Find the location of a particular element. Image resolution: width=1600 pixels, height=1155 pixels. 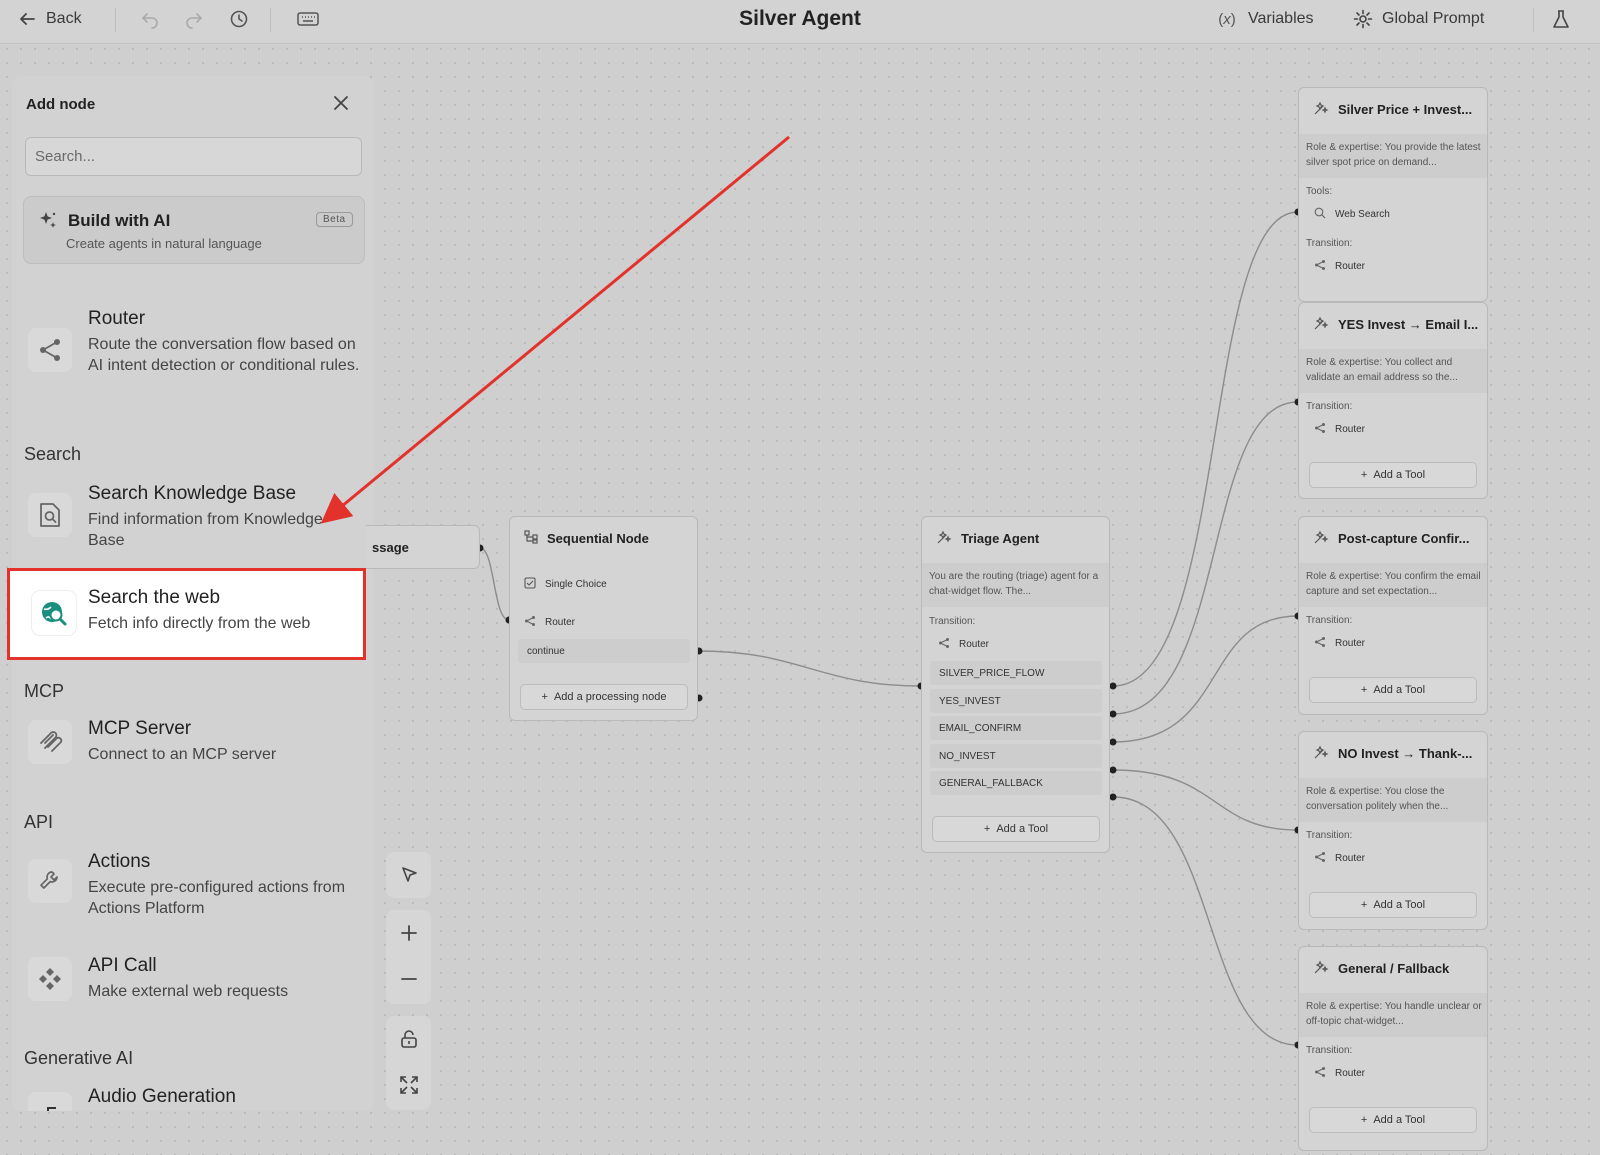

annotation-arrow is located at coordinates (555, 329).